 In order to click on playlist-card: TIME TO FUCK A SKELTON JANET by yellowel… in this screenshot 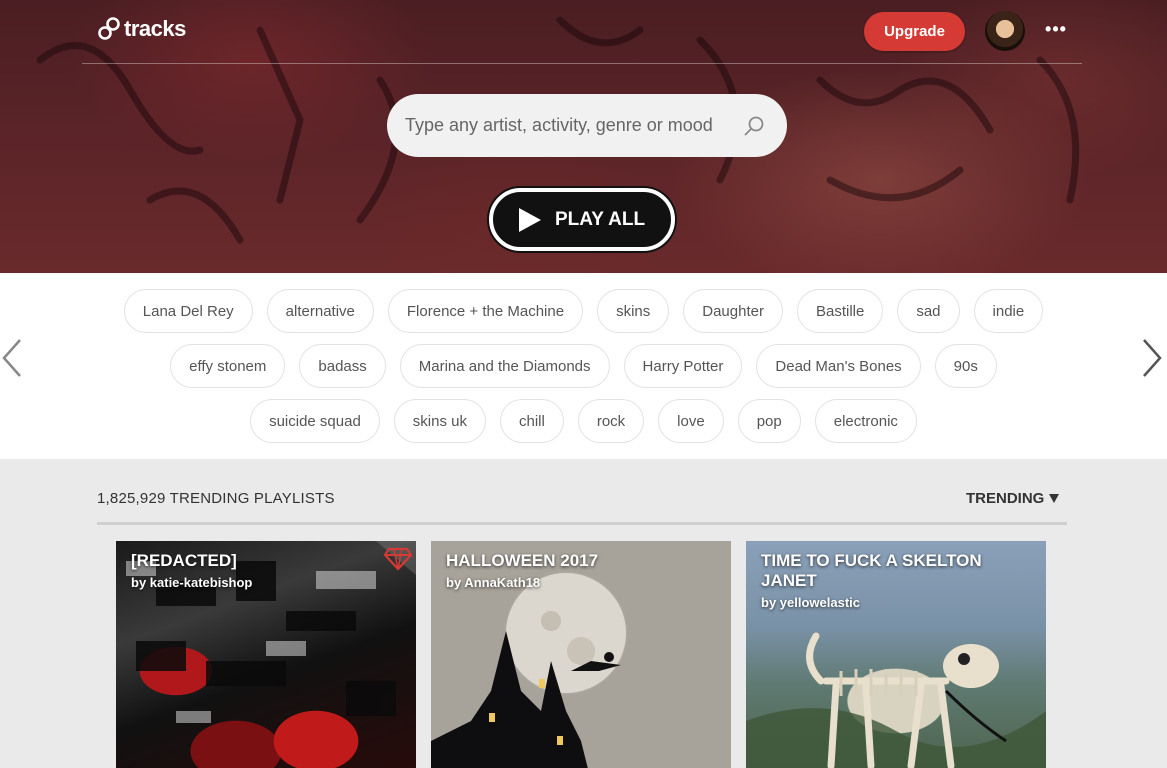, I will do `click(896, 654)`.